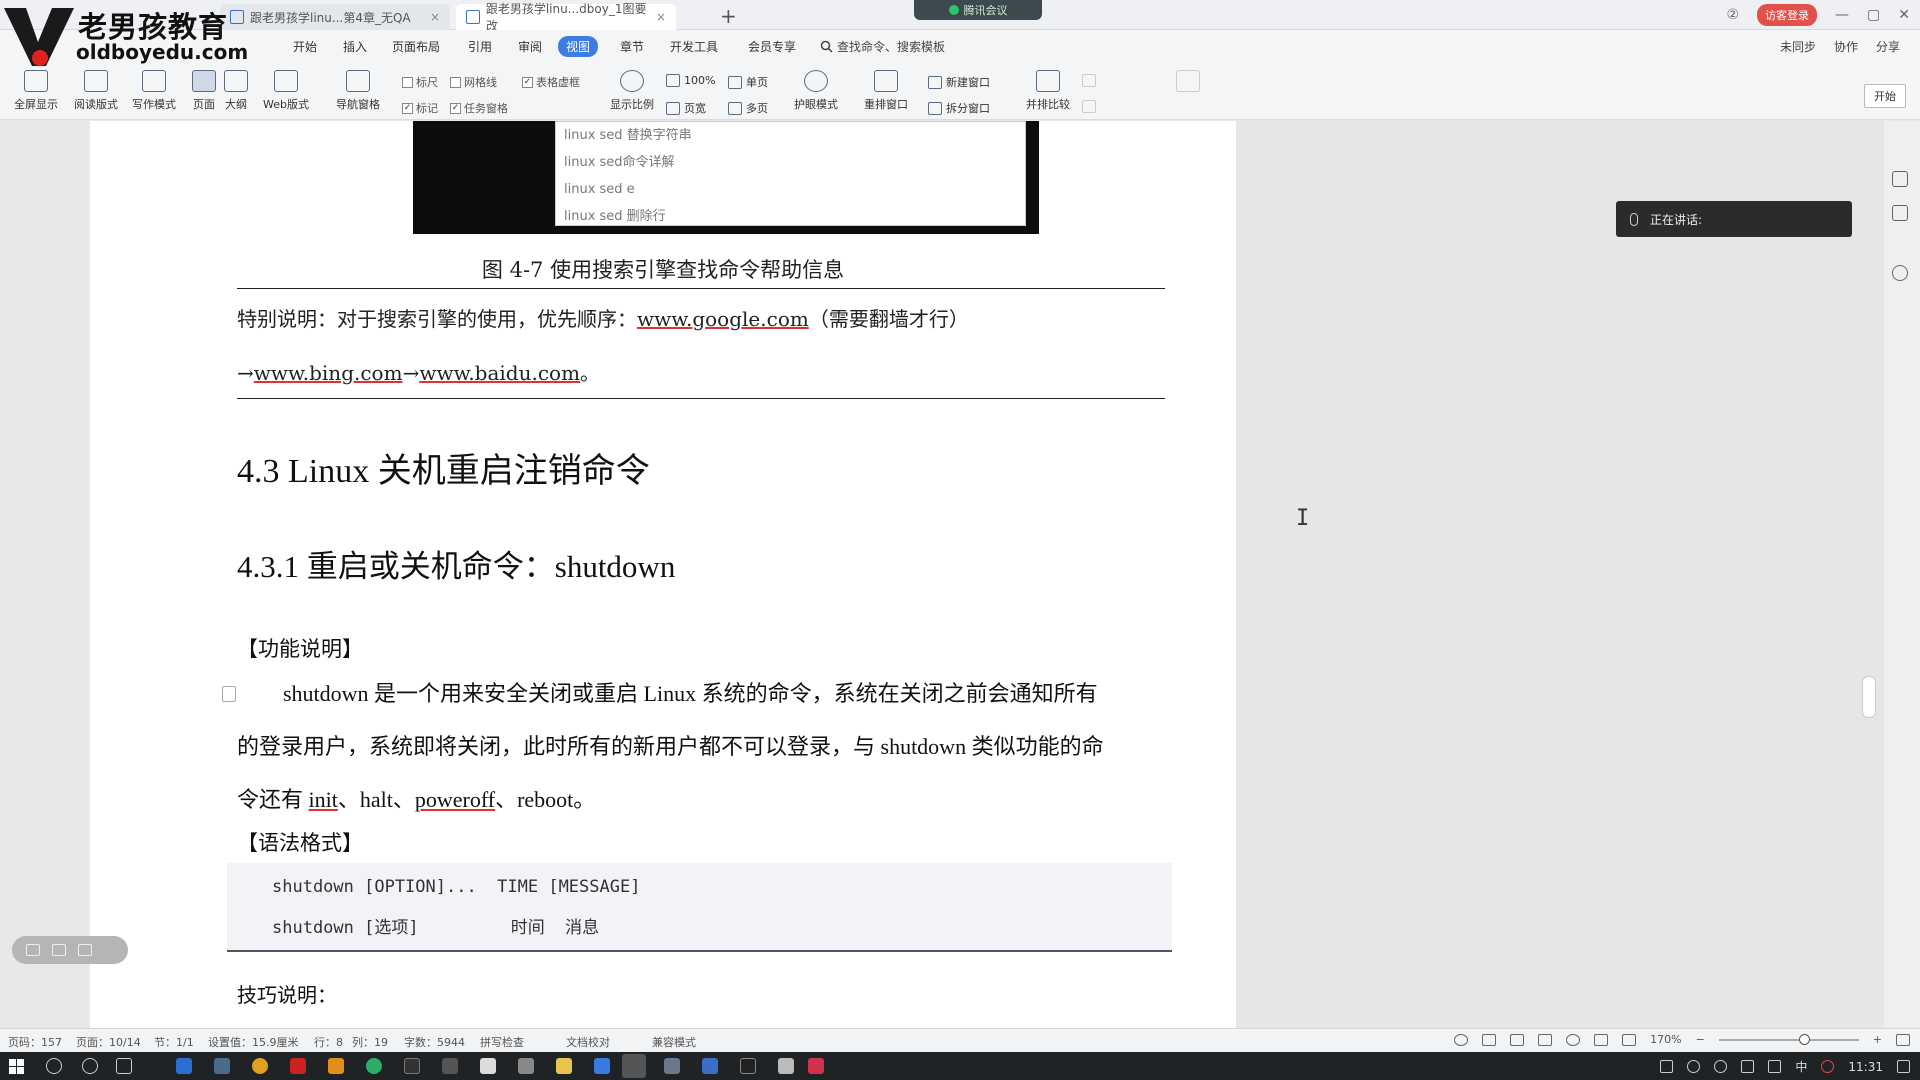 The width and height of the screenshot is (1920, 1080). What do you see at coordinates (1048, 91) in the screenshot?
I see `side-by-side-button: 并排比较` at bounding box center [1048, 91].